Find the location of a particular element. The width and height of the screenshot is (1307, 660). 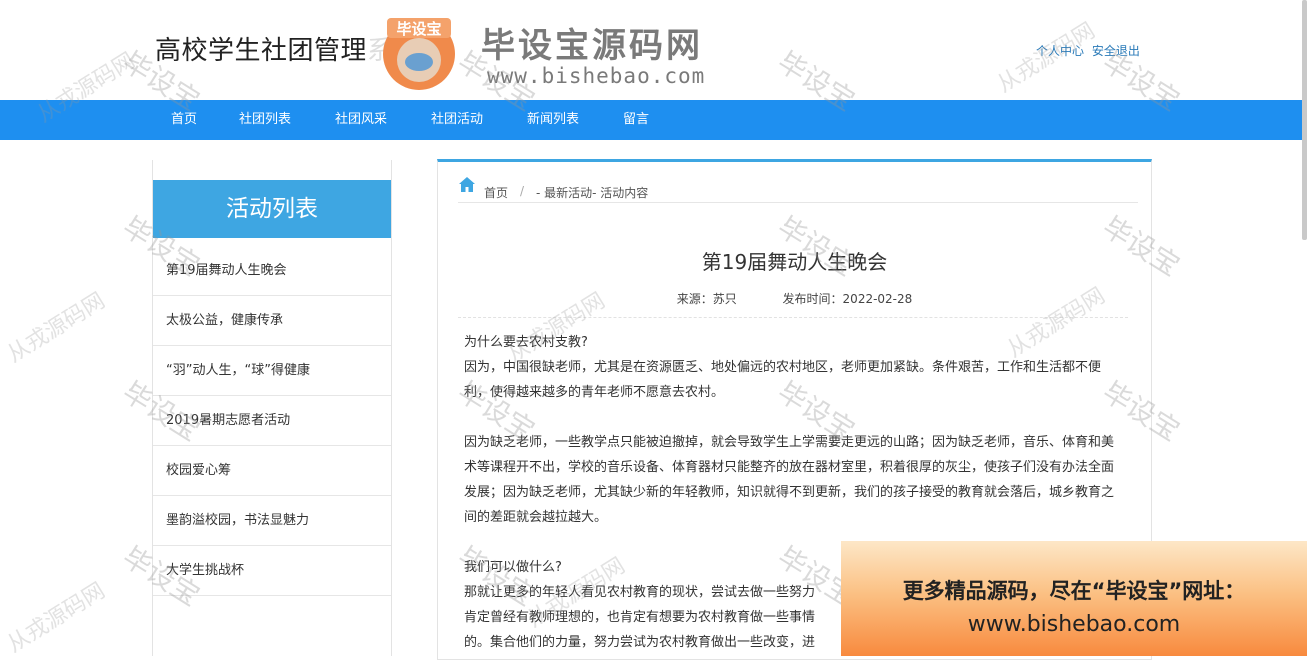

sidebar-title: 活动列表 is located at coordinates (272, 209).